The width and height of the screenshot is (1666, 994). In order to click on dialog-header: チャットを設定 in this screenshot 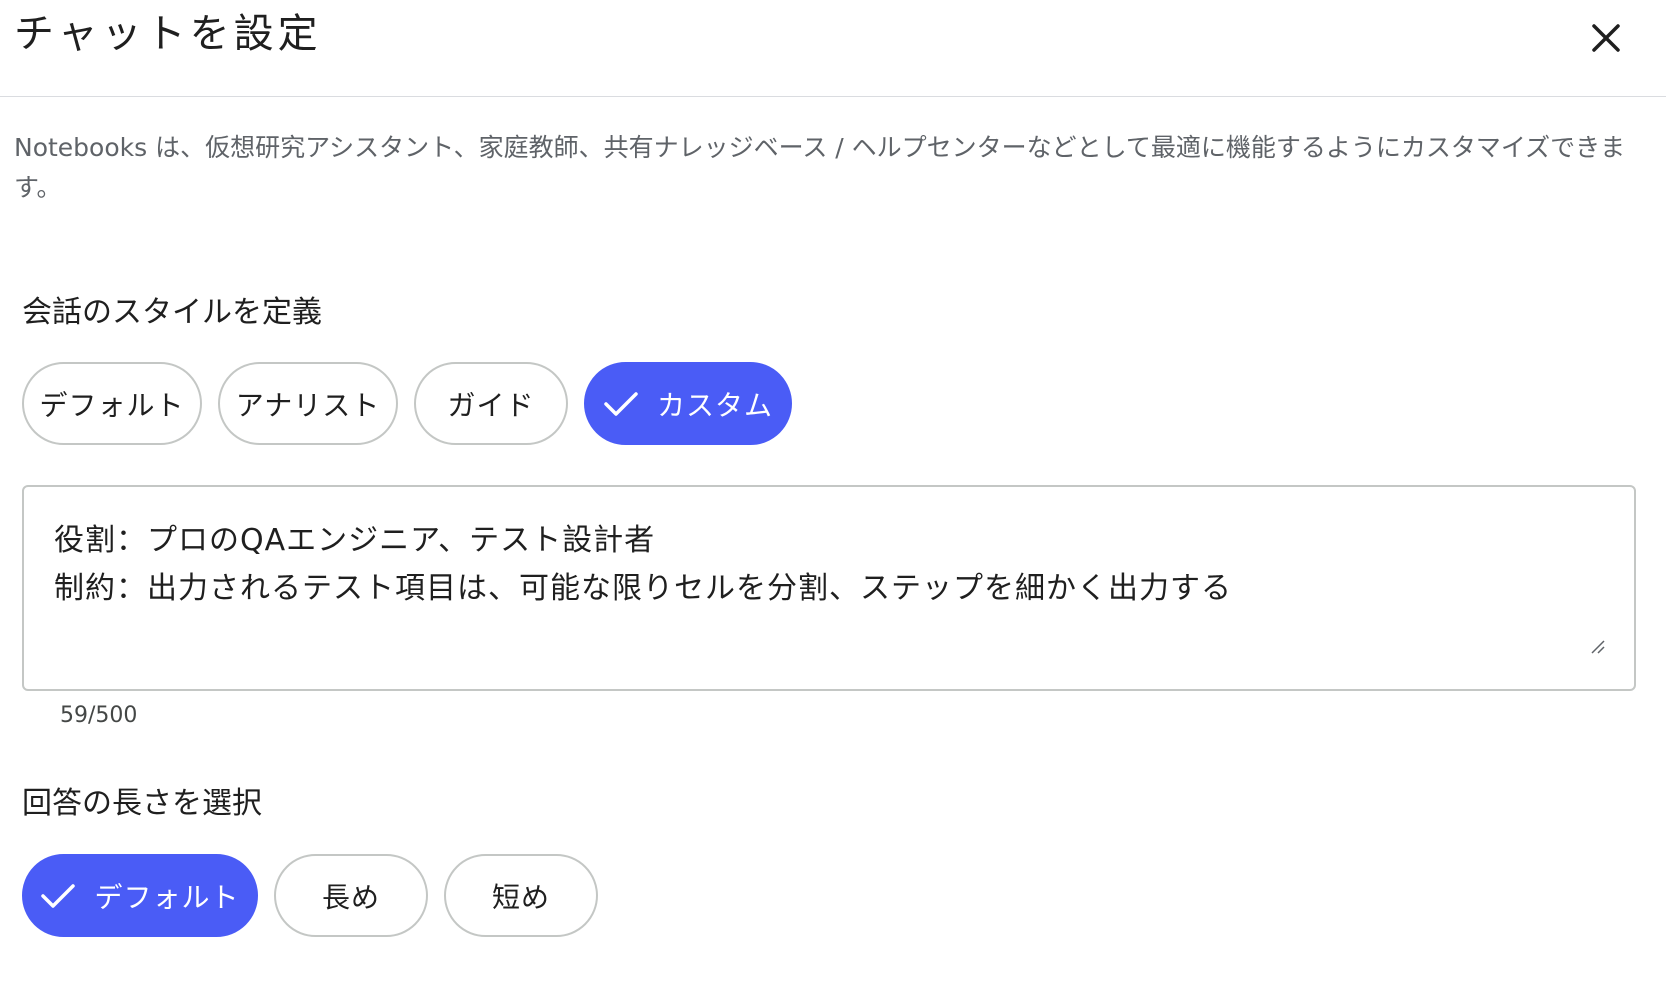, I will do `click(833, 48)`.